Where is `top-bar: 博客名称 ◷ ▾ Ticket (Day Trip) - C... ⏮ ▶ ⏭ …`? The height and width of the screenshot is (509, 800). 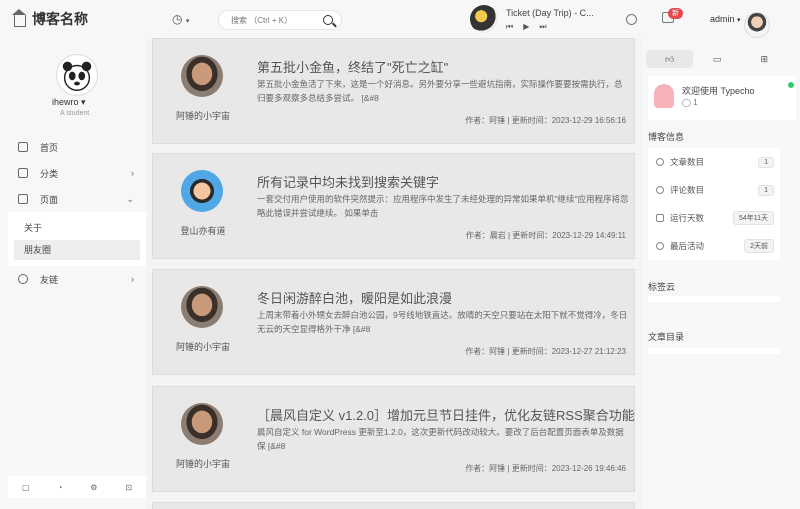 top-bar: 博客名称 ◷ ▾ Ticket (Day Trip) - C... ⏮ ▶ ⏭ … is located at coordinates (400, 19).